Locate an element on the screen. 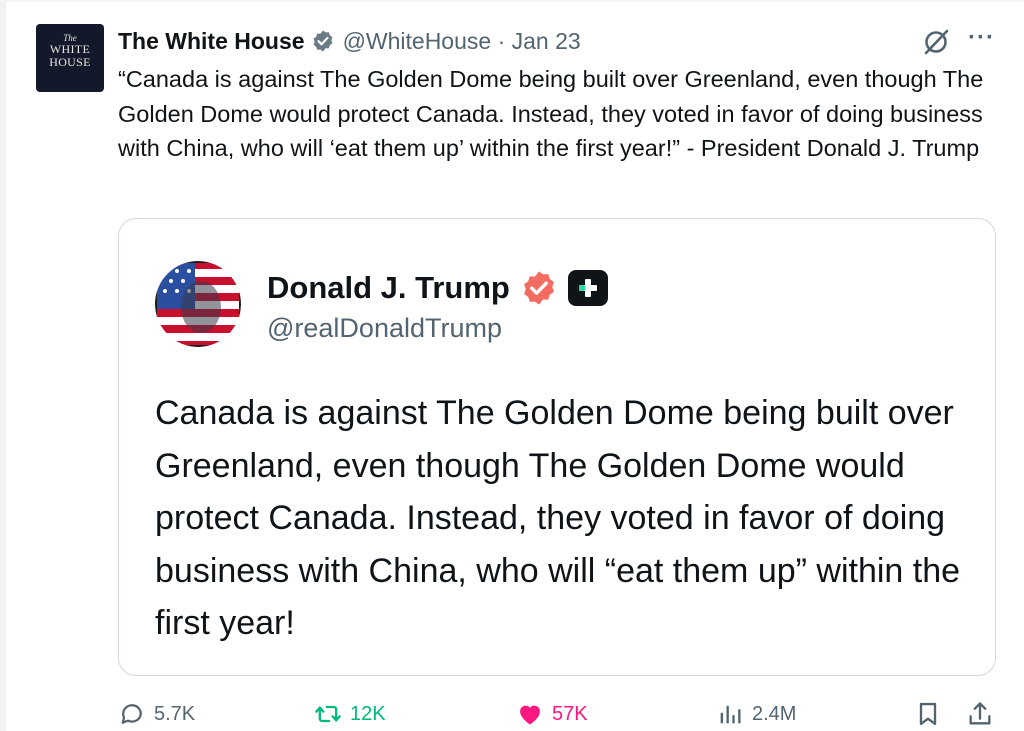  left-divider is located at coordinates (3, 365).